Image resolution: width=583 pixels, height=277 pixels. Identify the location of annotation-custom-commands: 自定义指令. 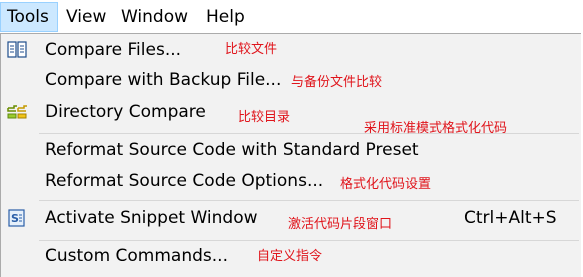
(290, 256).